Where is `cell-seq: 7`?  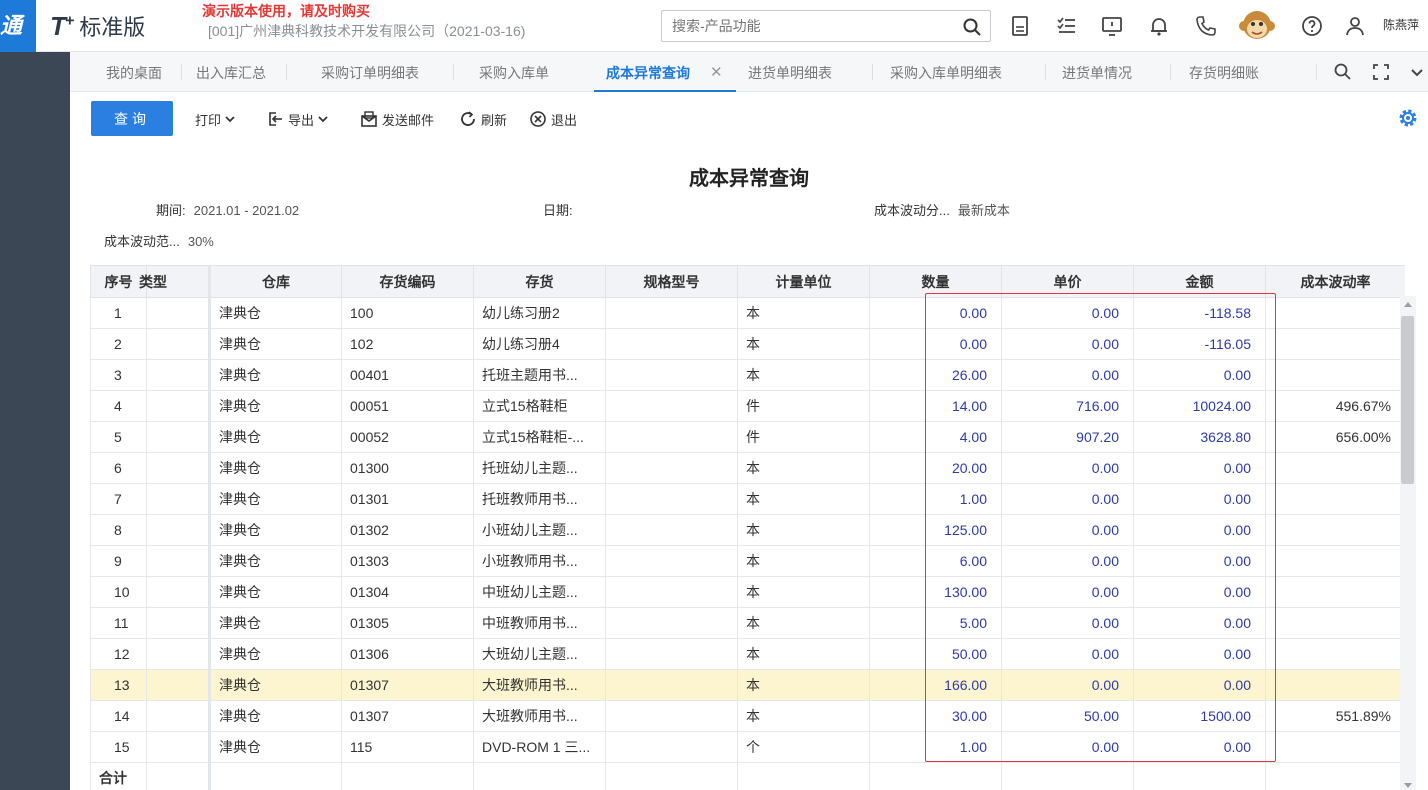 cell-seq: 7 is located at coordinates (118, 499).